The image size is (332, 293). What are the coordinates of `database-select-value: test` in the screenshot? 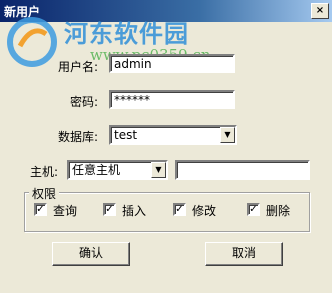 It's located at (126, 135).